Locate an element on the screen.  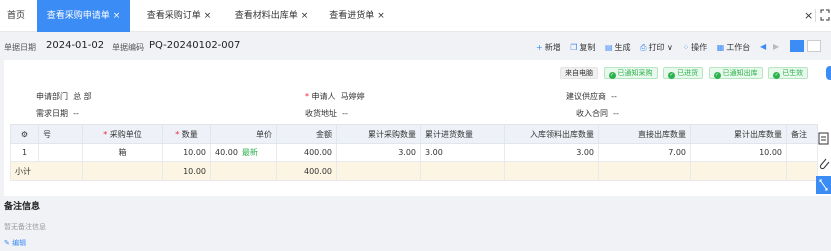
tab-label: 查看材料出库单 is located at coordinates (266, 16).